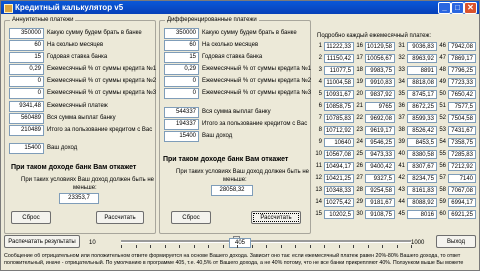  What do you see at coordinates (217, 136) in the screenshot?
I see `differentiated-field-label: Ваш доход` at bounding box center [217, 136].